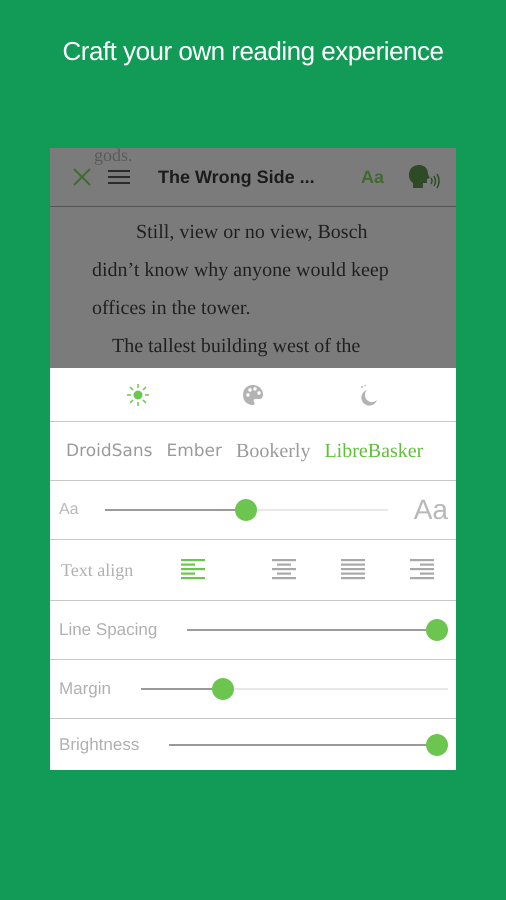 This screenshot has width=506, height=900. Describe the element at coordinates (352, 570) in the screenshot. I see `align-justify-icon` at that location.